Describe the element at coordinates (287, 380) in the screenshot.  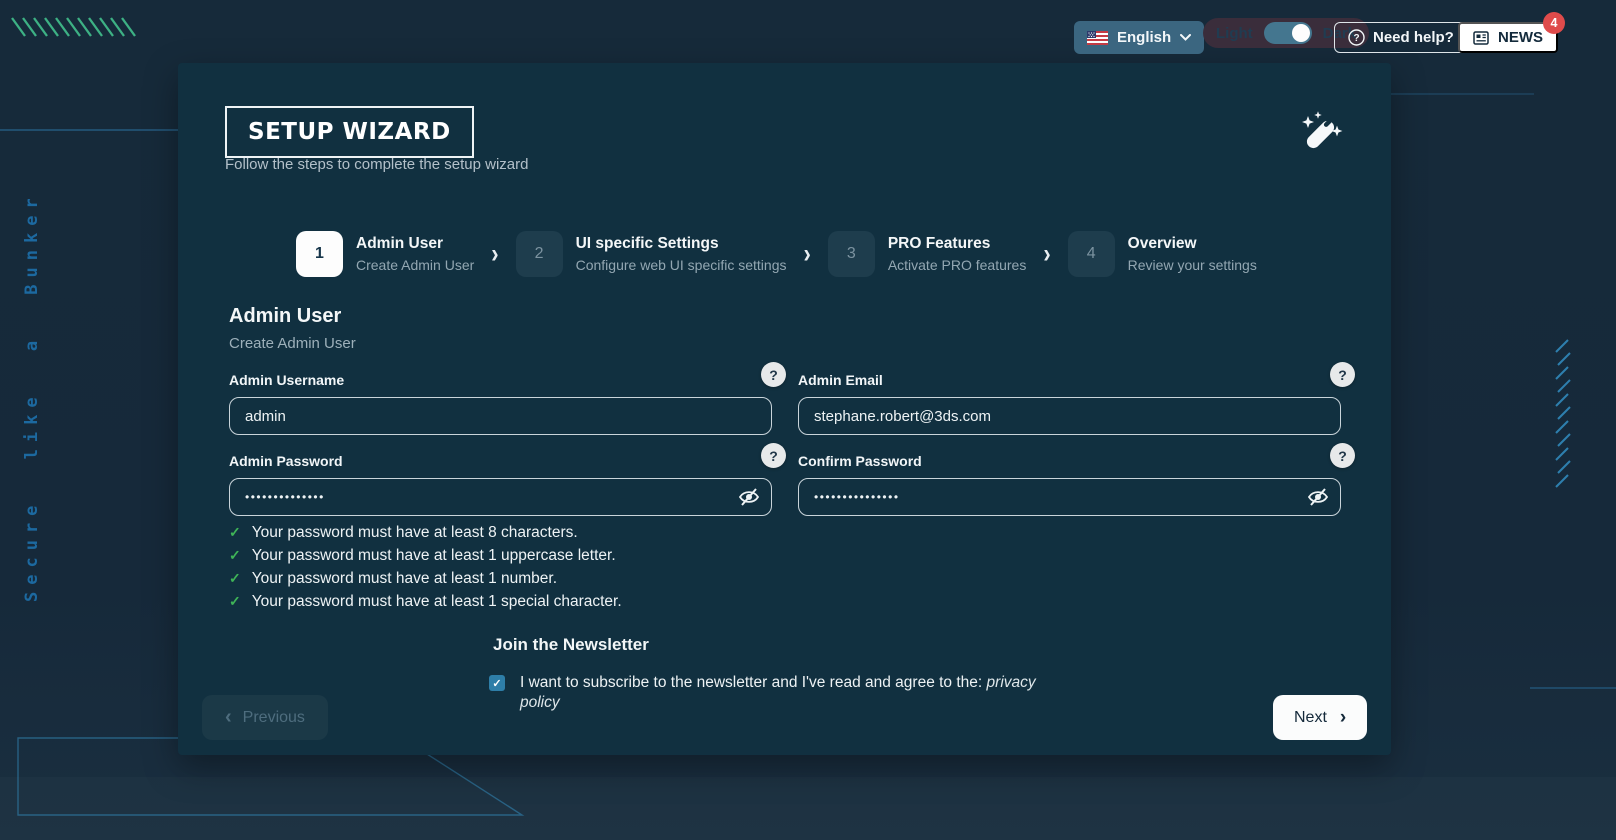
I see `username-label: Admin Username` at that location.